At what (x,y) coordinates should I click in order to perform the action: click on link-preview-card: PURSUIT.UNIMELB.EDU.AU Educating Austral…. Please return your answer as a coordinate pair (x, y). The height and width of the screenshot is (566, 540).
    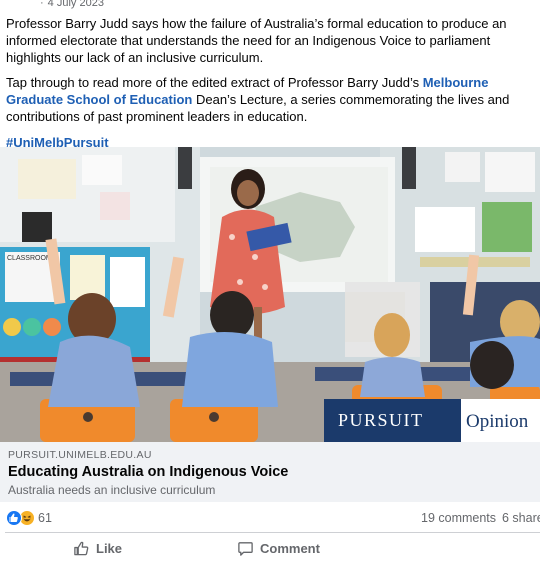
    Looking at the image, I should click on (270, 472).